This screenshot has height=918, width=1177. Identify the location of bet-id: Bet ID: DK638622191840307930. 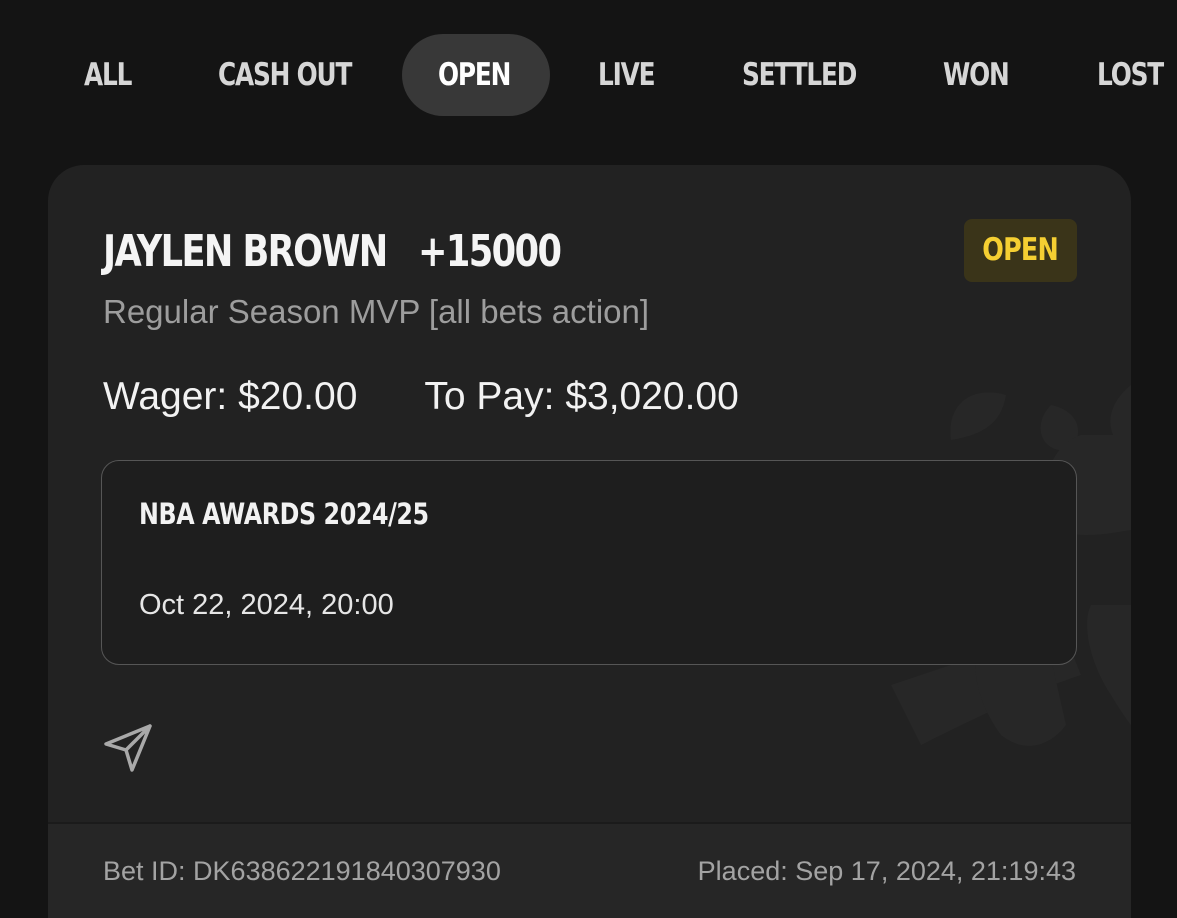
(302, 871).